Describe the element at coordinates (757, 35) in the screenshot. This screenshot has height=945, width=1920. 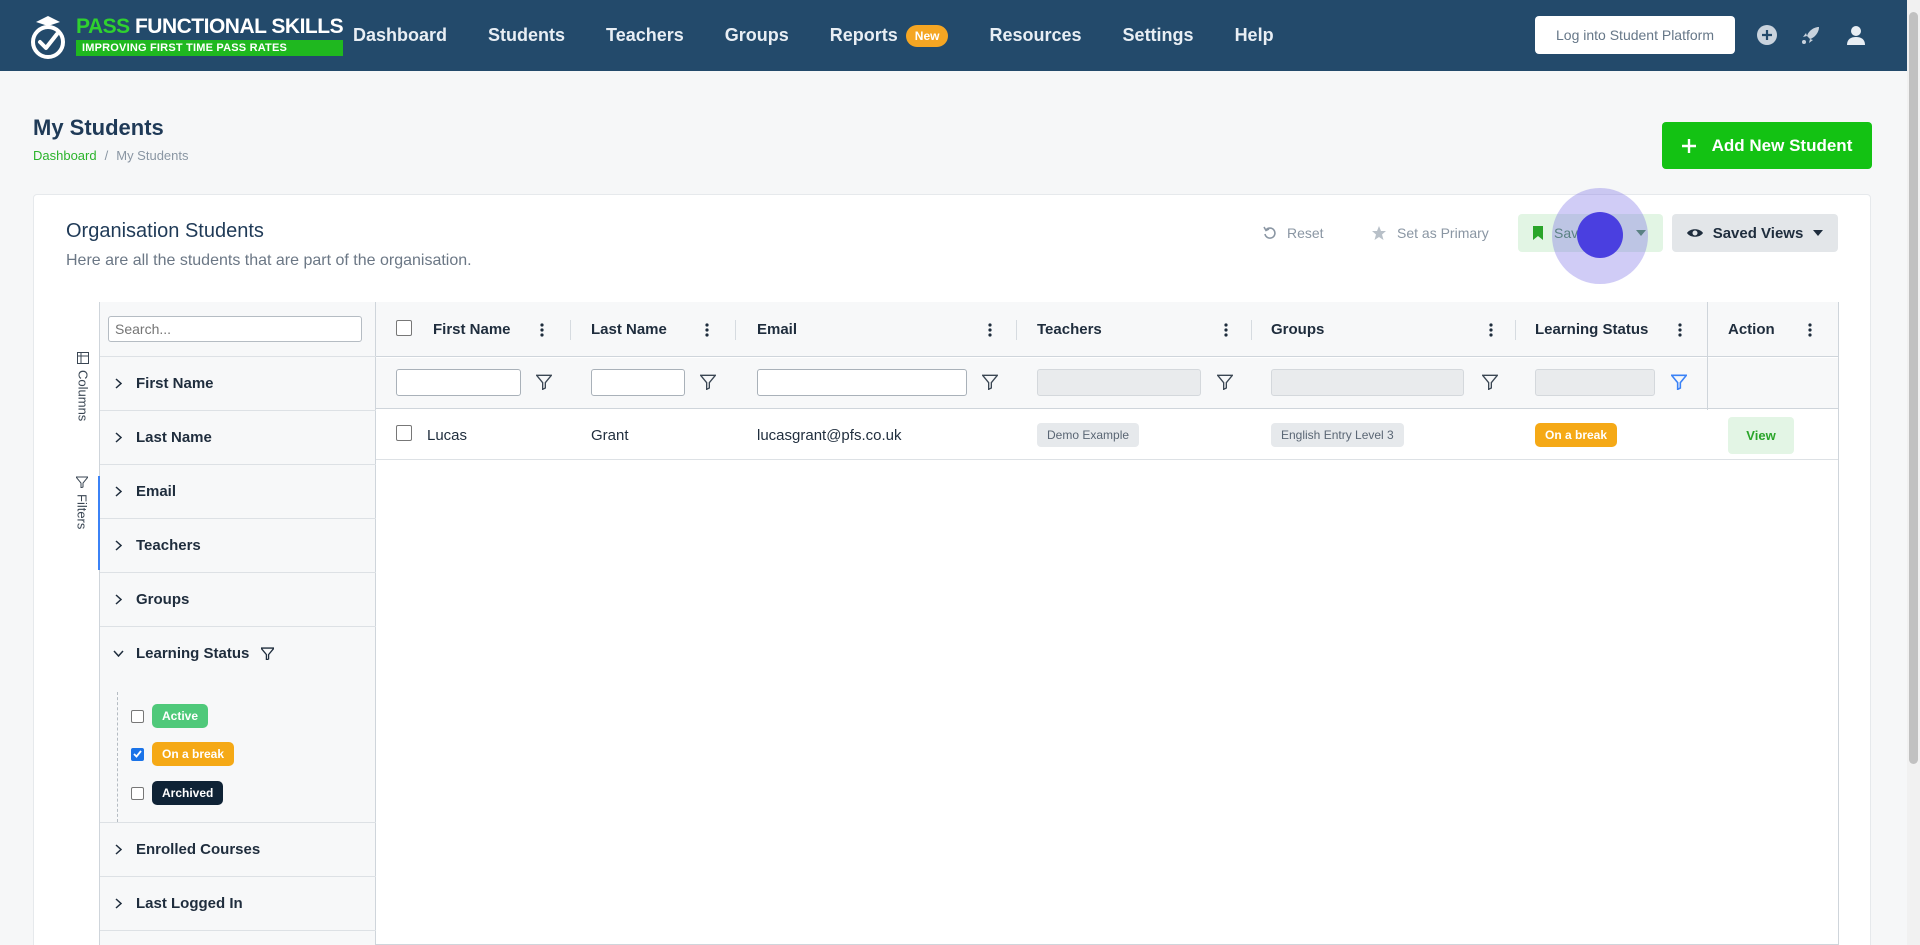
I see `nav-groups: Groups` at that location.